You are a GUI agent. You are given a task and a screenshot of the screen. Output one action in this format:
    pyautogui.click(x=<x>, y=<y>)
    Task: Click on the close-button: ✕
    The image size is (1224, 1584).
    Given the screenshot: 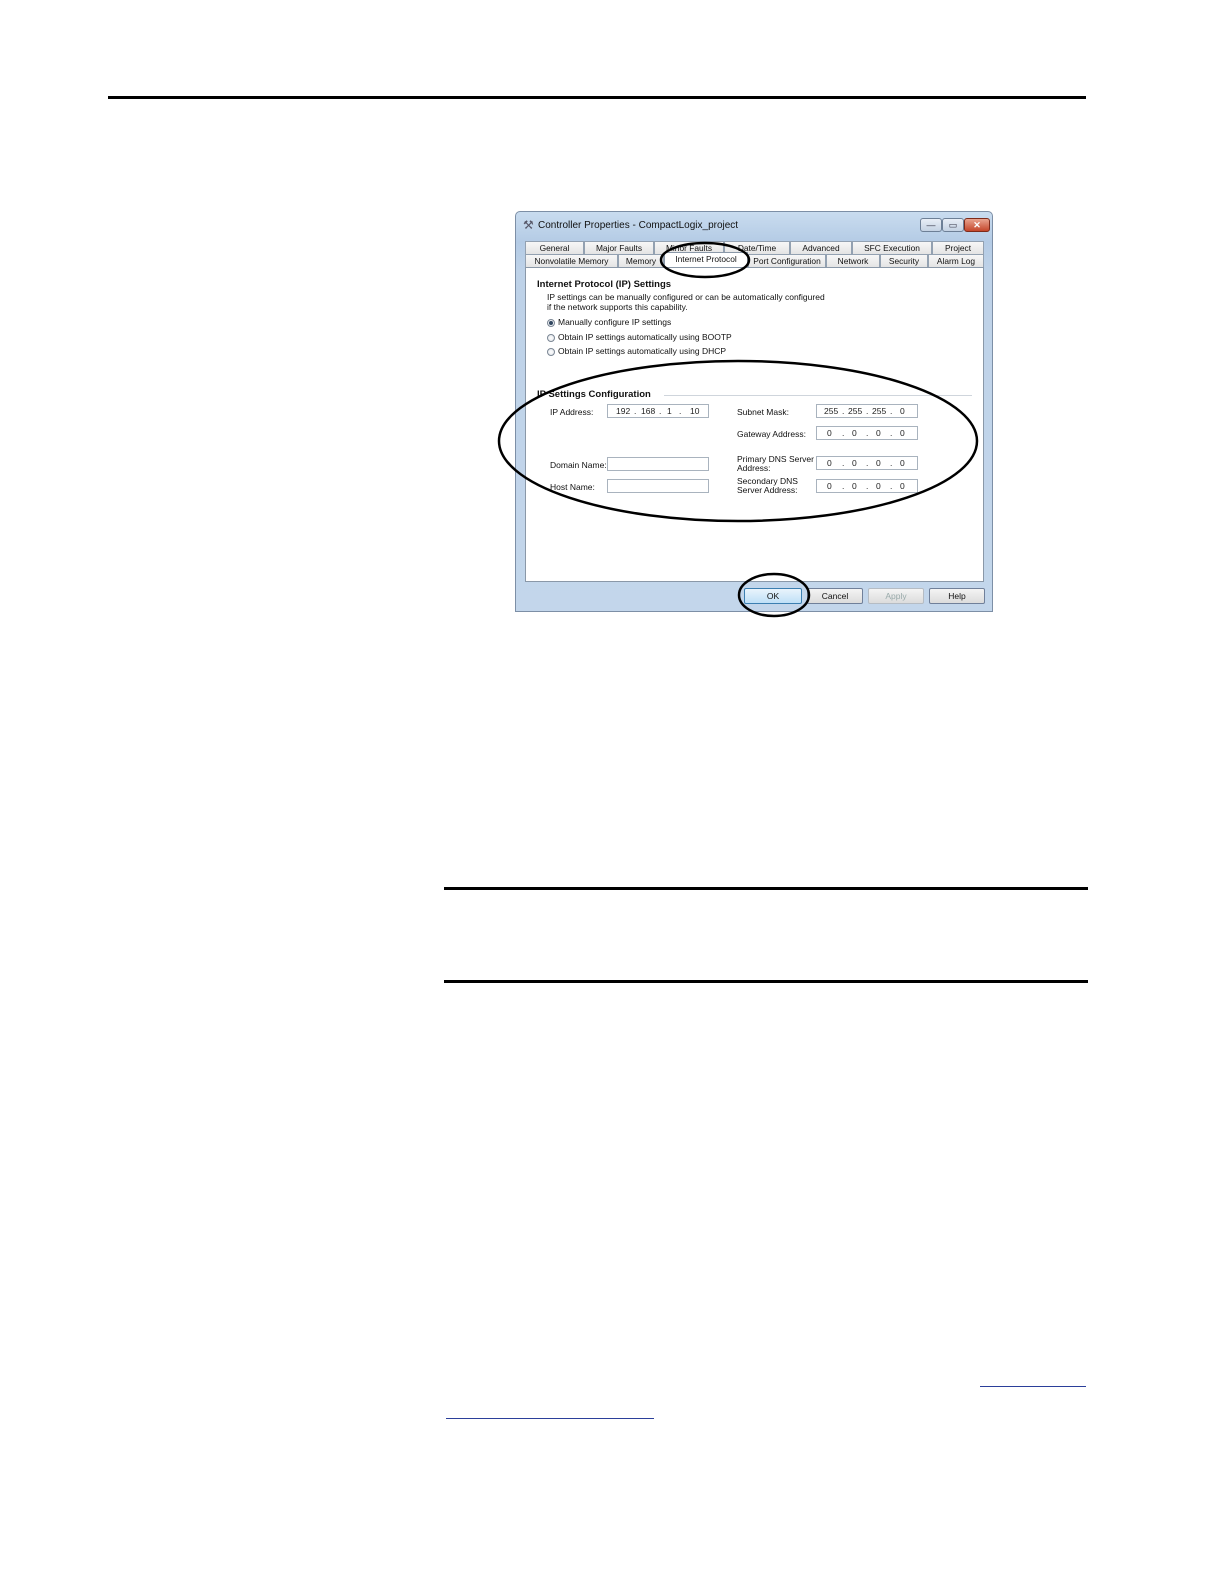 What is the action you would take?
    pyautogui.click(x=977, y=225)
    